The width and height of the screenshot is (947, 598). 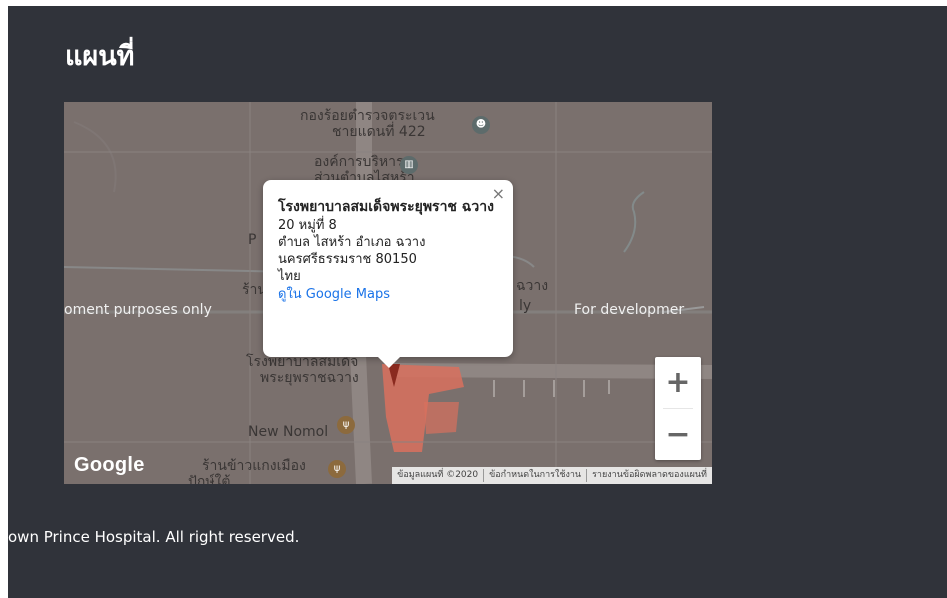 I want to click on view-in-google-maps-link: ดูใน Google Maps, so click(x=388, y=294).